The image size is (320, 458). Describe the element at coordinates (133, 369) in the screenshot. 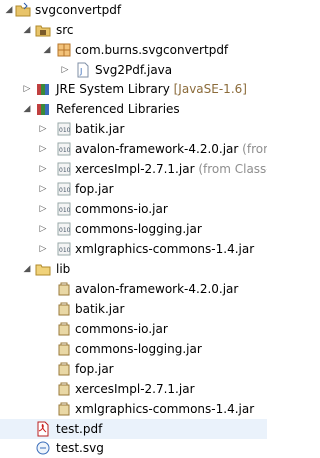

I see `tree-item-lib-jar: fop.jar` at that location.